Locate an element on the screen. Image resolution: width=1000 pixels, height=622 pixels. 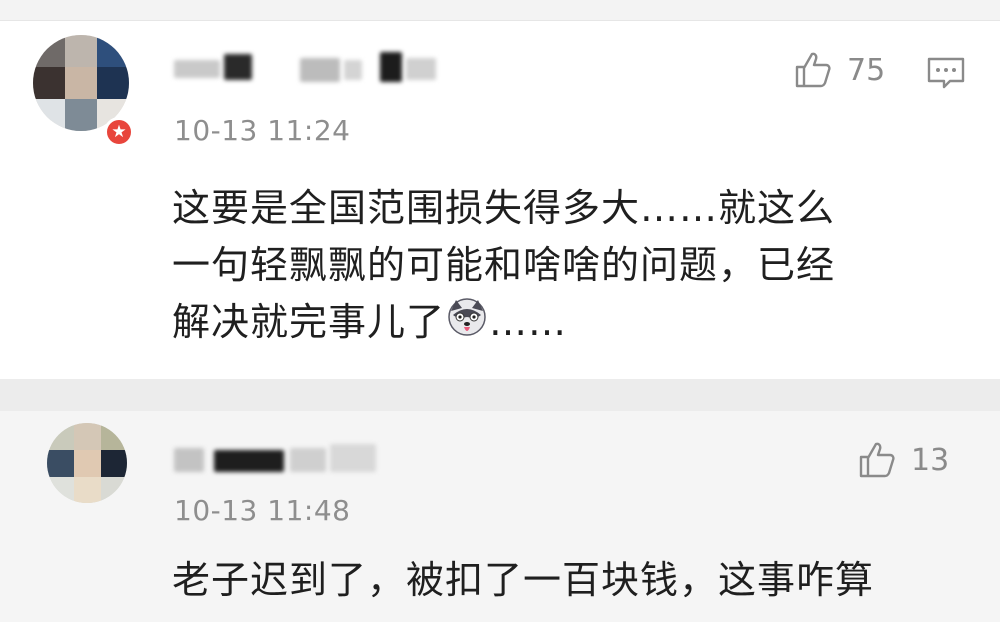
like-button: 13 is located at coordinates (903, 460).